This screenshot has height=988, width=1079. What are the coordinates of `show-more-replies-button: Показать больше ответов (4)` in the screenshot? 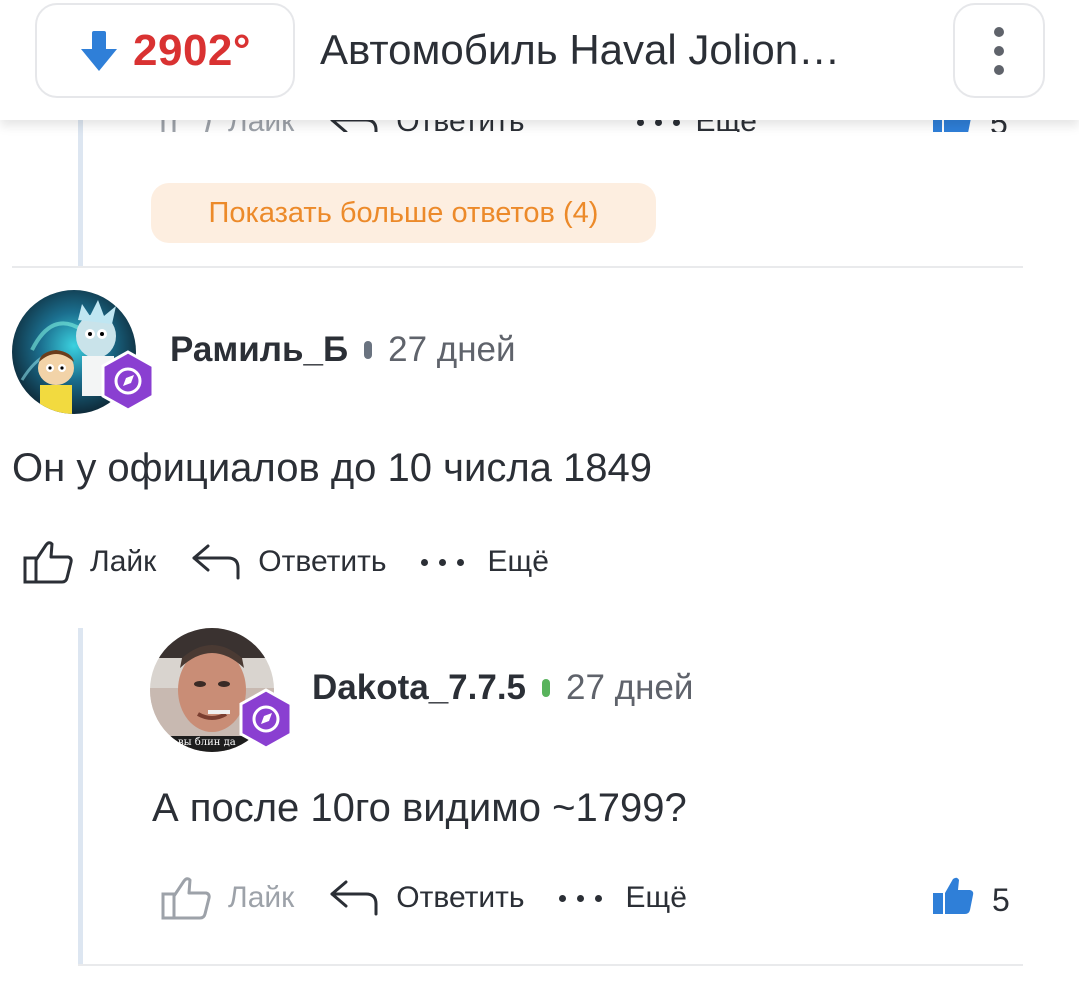 It's located at (403, 213).